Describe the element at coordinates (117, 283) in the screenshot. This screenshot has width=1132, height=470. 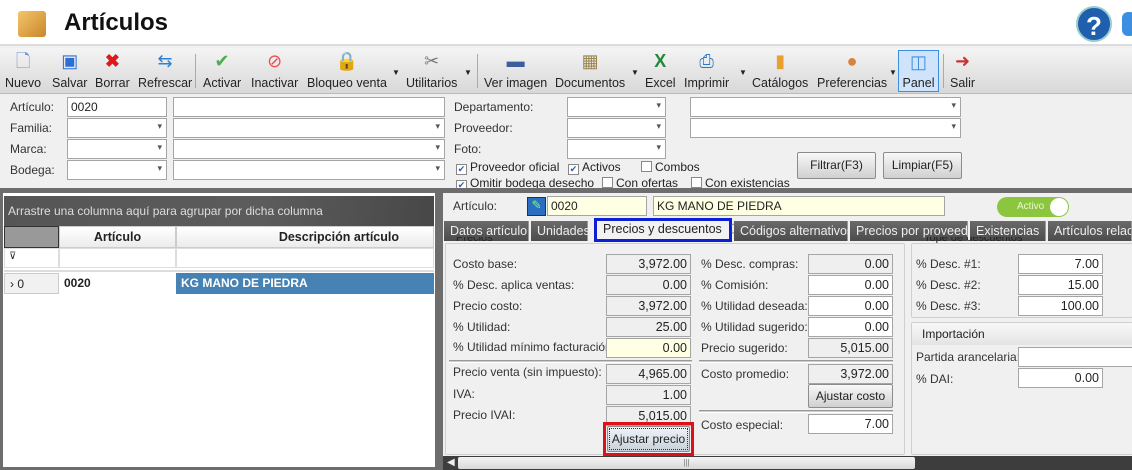
I see `table-row-articulo: 0020` at that location.